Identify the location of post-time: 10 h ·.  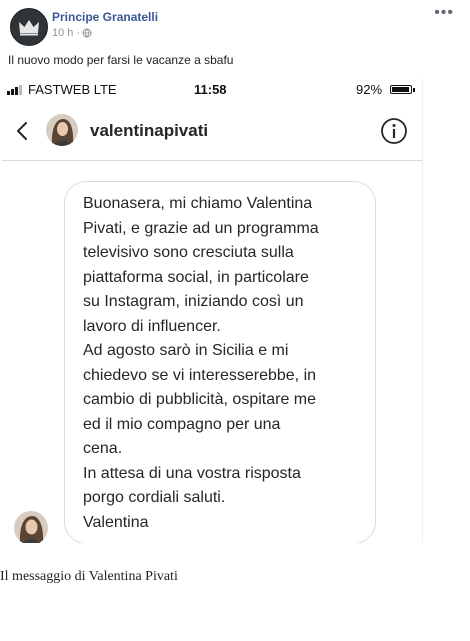
(66, 33).